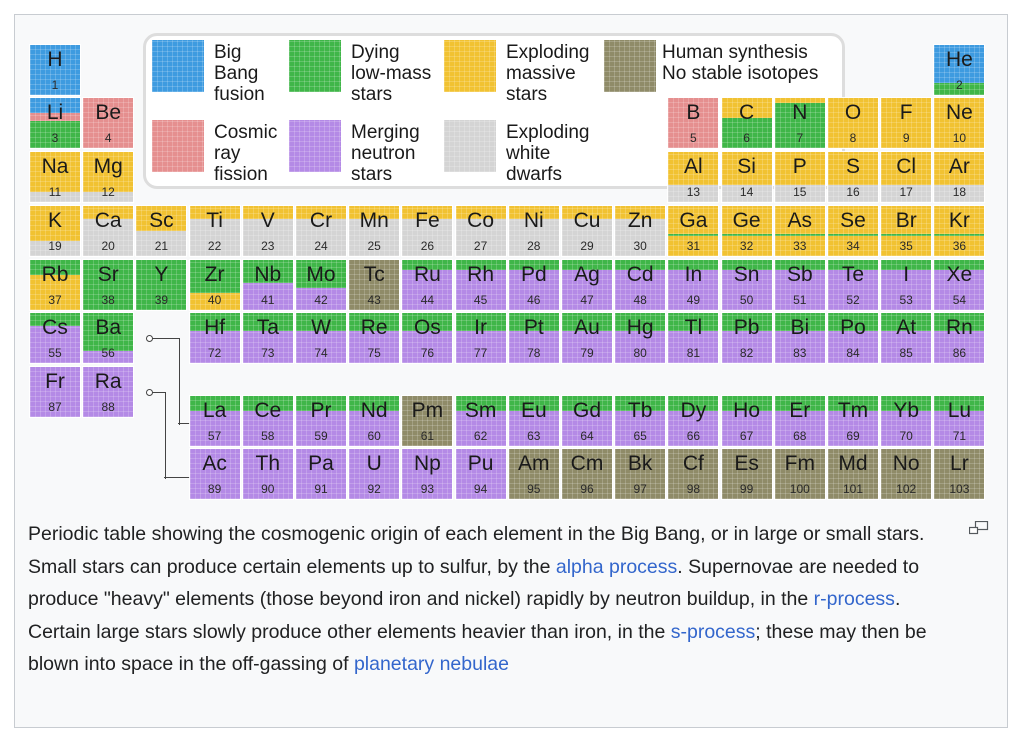 Image resolution: width=1024 pixels, height=742 pixels. What do you see at coordinates (374, 489) in the screenshot?
I see `element-number: 92` at bounding box center [374, 489].